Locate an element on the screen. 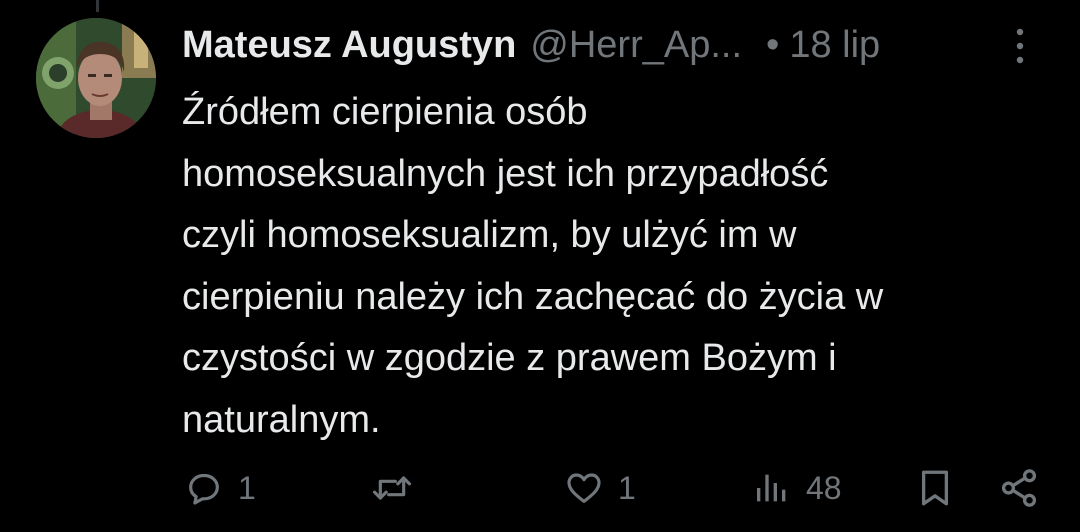  retweet-button is located at coordinates (399, 488).